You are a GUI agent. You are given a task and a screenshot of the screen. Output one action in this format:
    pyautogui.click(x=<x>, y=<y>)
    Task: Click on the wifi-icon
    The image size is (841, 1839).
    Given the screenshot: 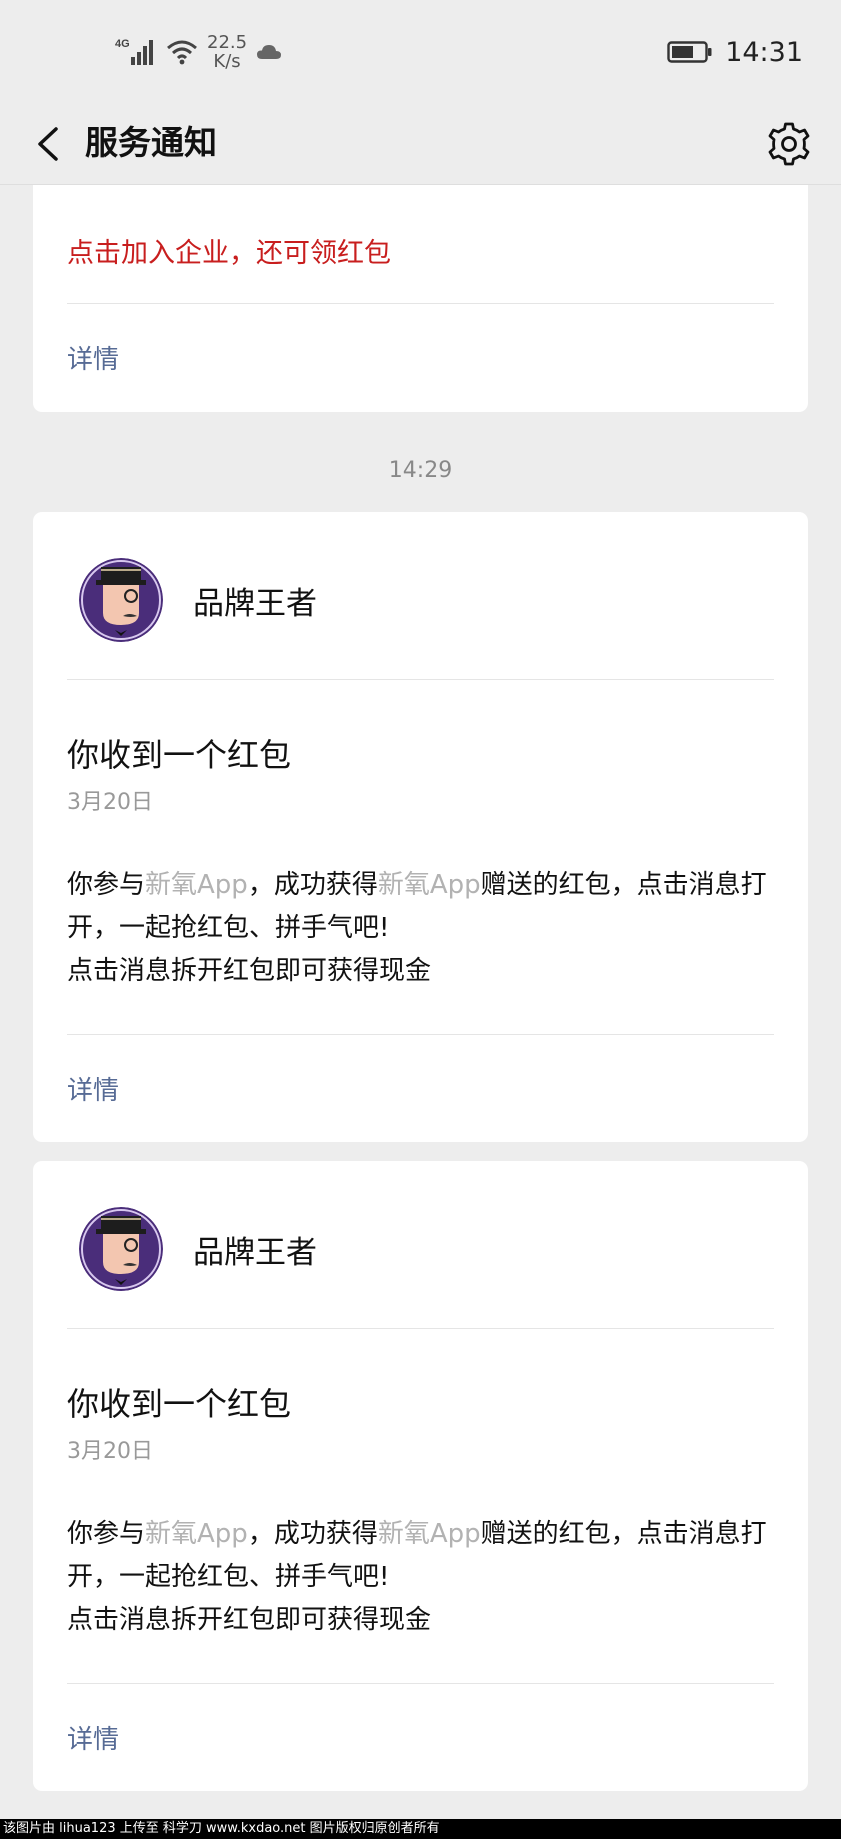 What is the action you would take?
    pyautogui.click(x=182, y=52)
    